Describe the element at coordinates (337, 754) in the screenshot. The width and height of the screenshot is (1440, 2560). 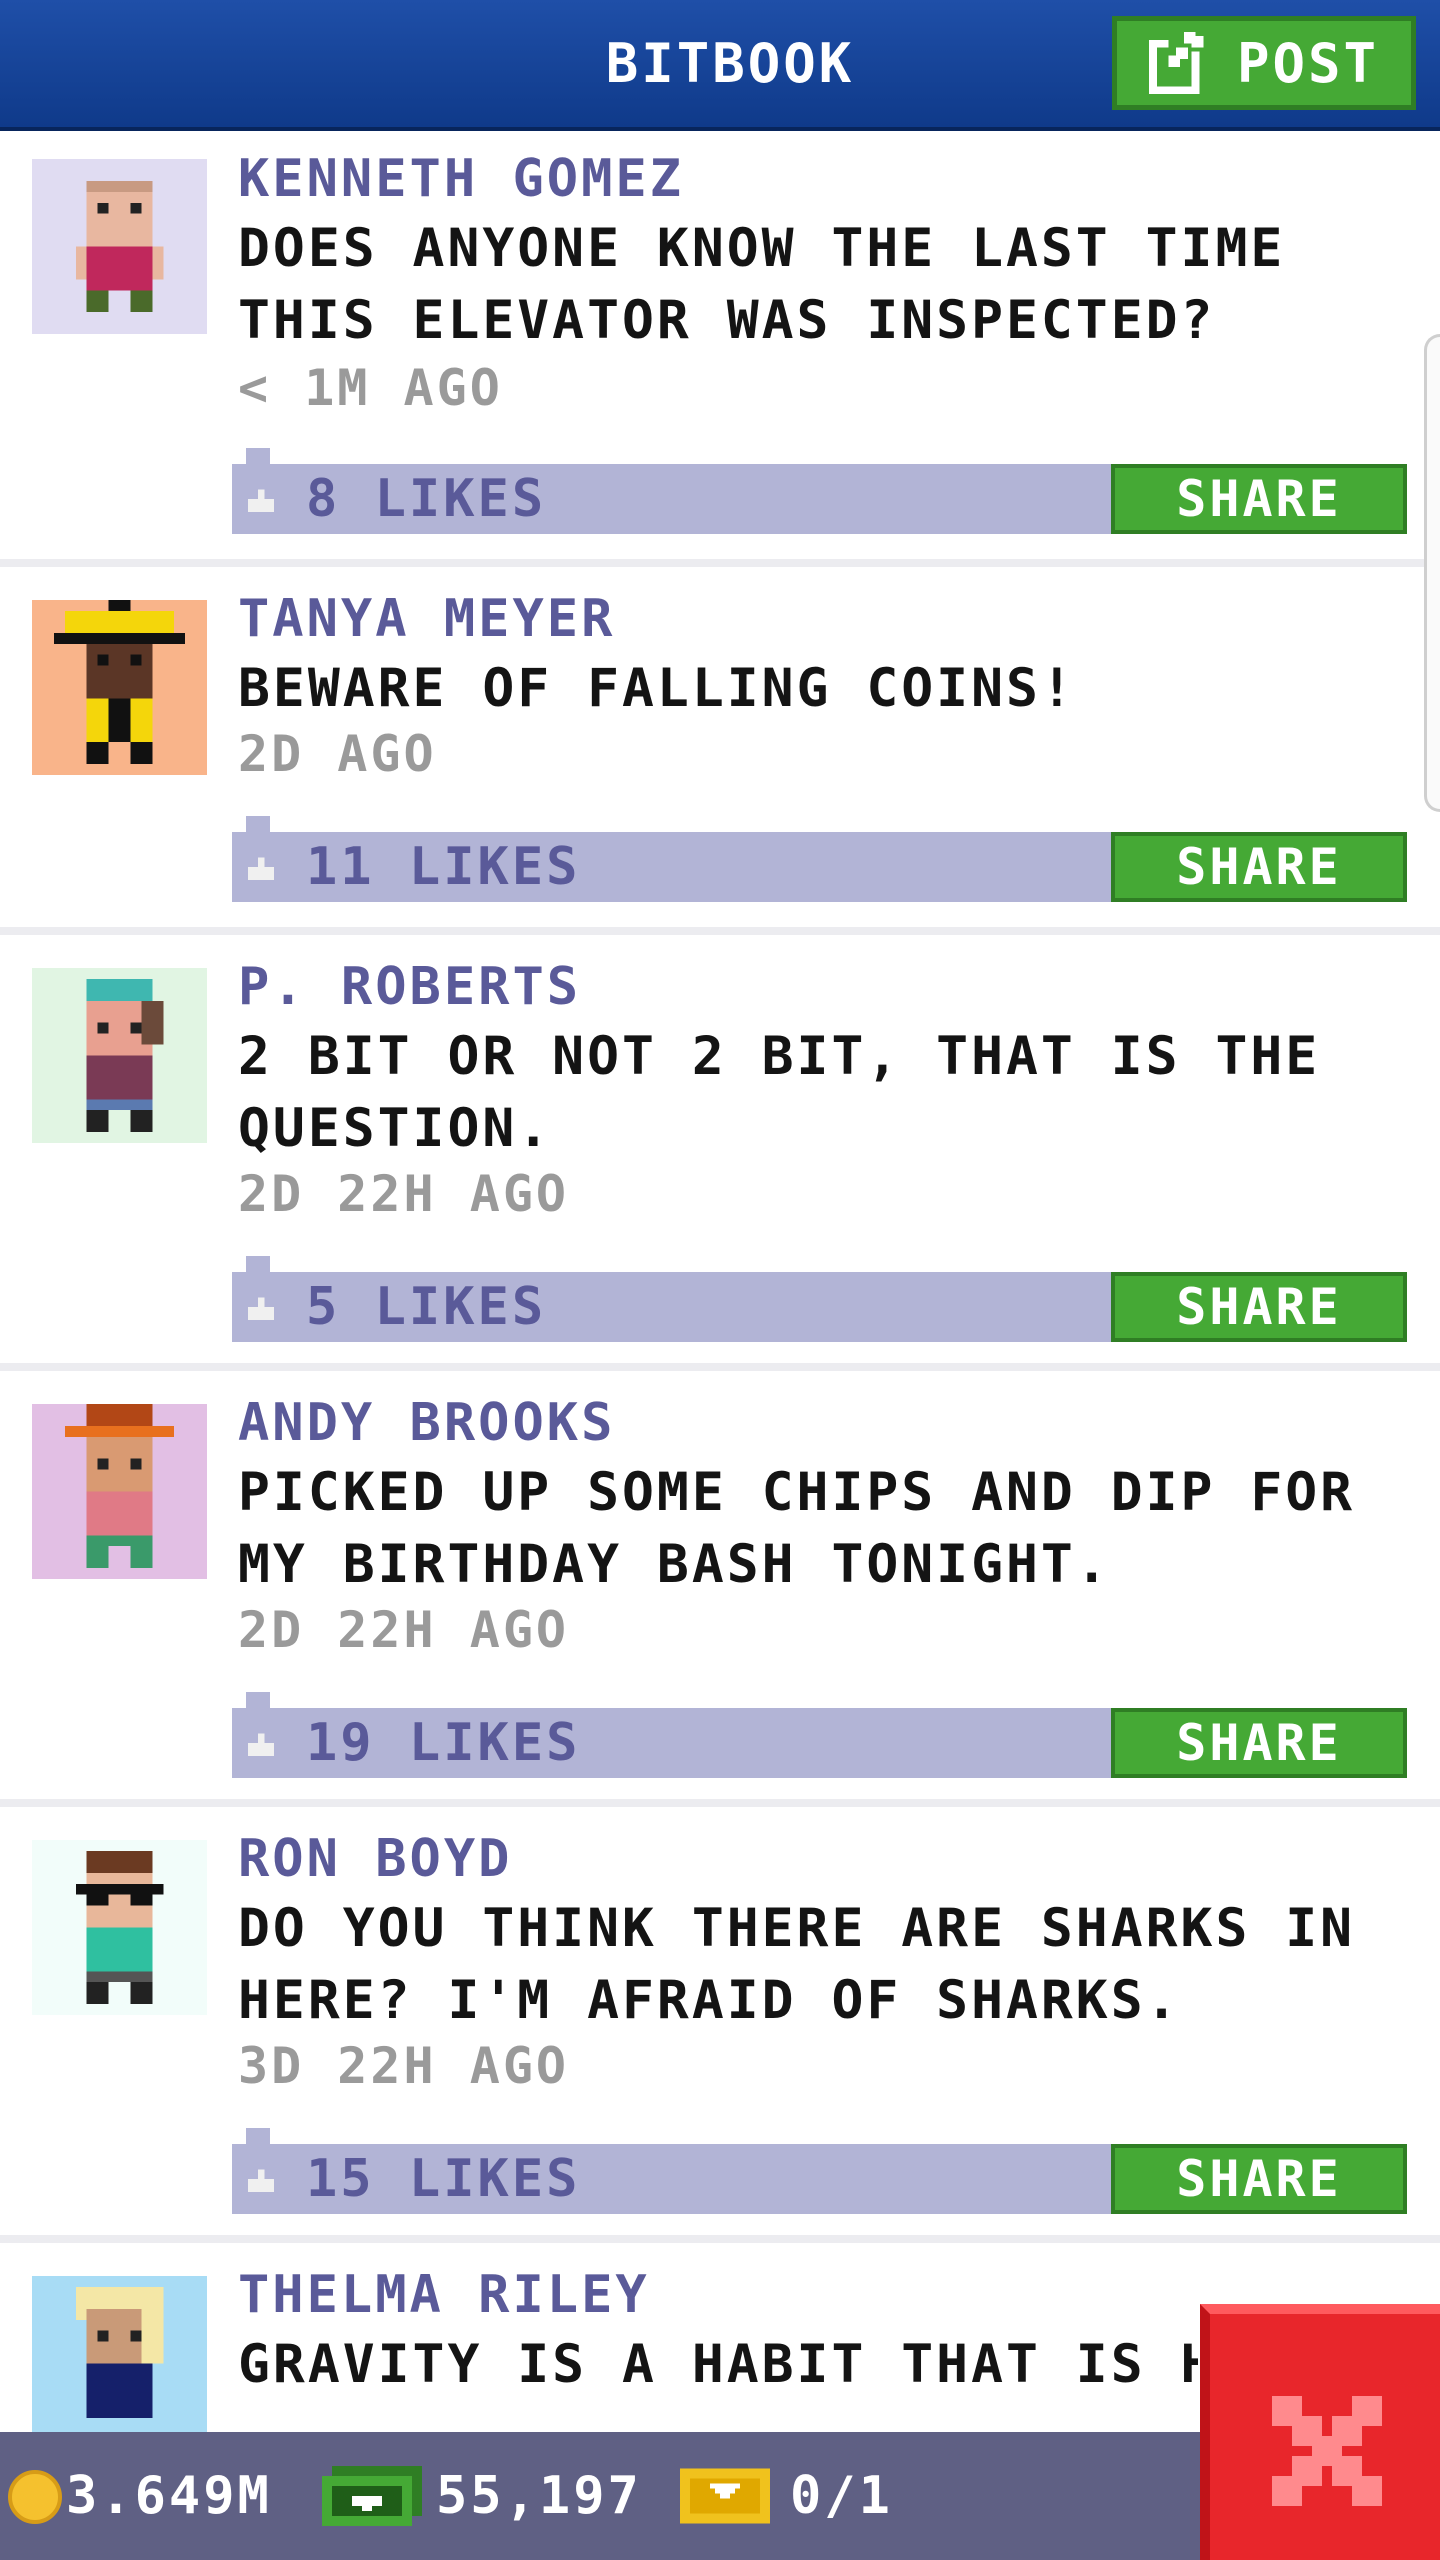
I see `post-time: 2D AGO` at that location.